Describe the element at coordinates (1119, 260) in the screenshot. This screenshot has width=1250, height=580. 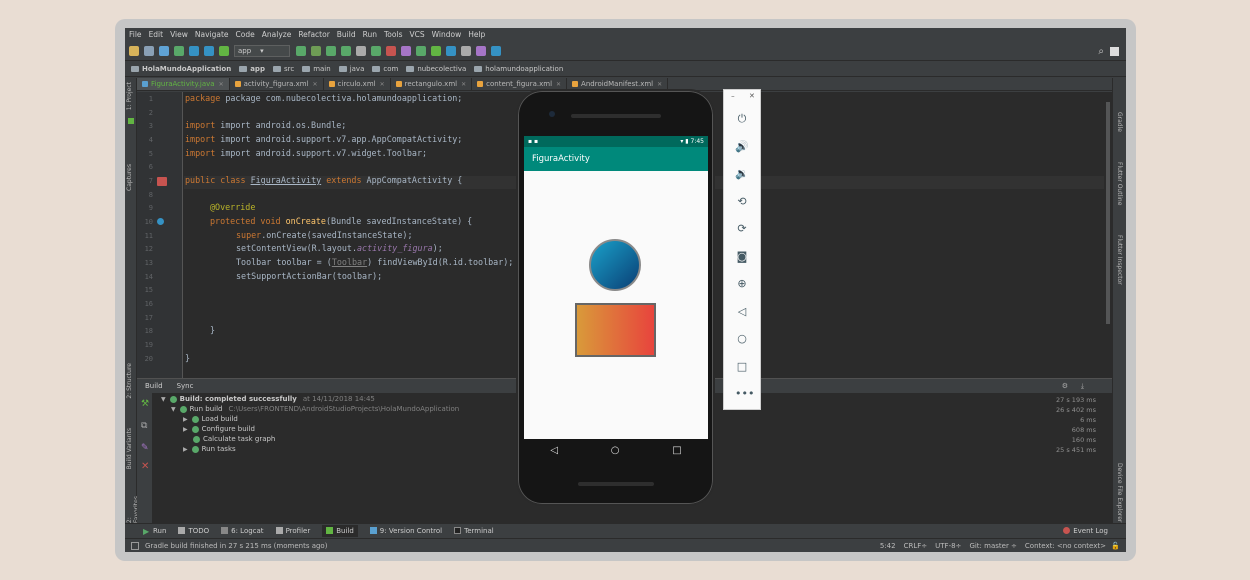
I see `flutter-inspector-tool-tab: Flutter Inspector` at that location.